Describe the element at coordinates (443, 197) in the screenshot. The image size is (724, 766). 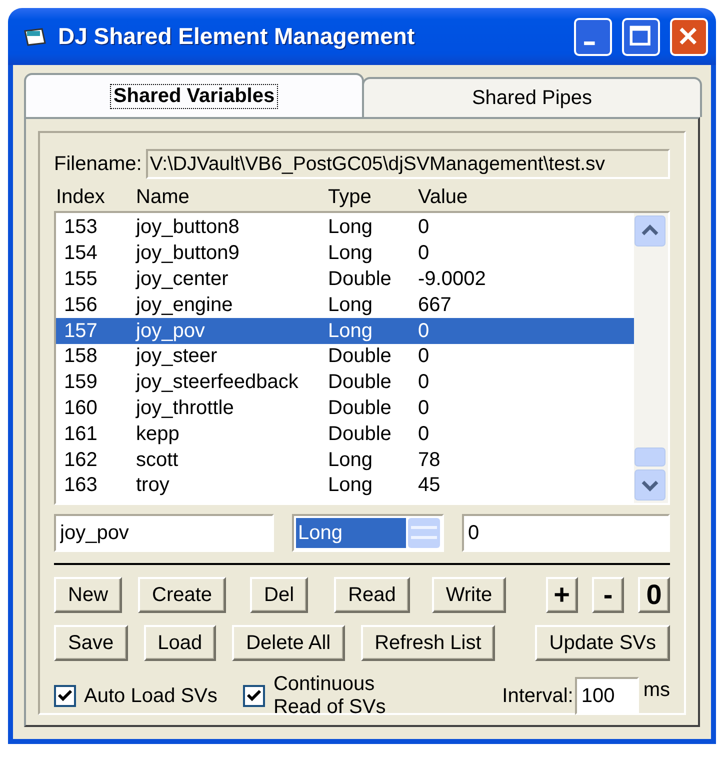
I see `column-header: Value` at that location.